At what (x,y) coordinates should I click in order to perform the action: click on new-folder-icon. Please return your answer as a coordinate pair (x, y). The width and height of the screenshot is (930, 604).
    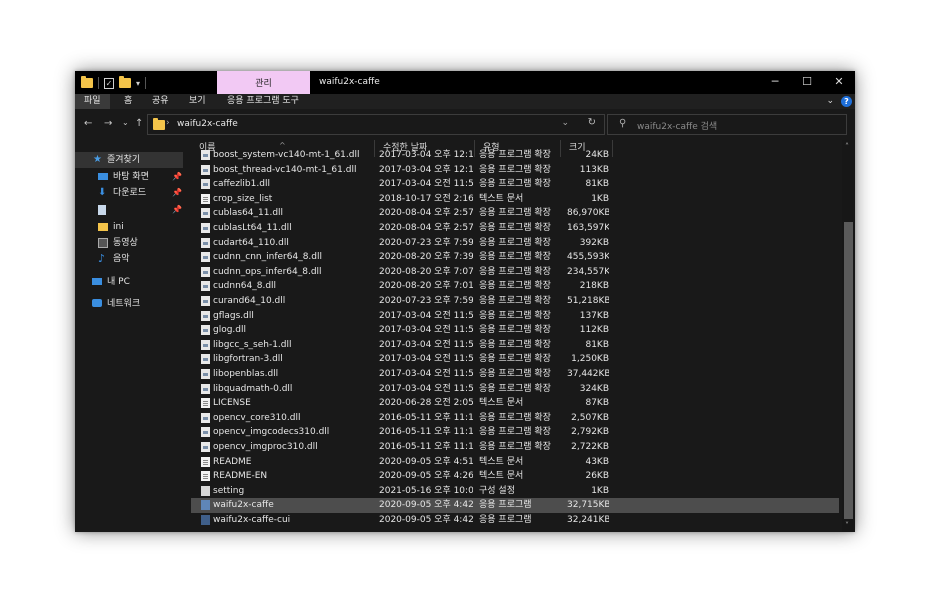
    Looking at the image, I should click on (125, 82).